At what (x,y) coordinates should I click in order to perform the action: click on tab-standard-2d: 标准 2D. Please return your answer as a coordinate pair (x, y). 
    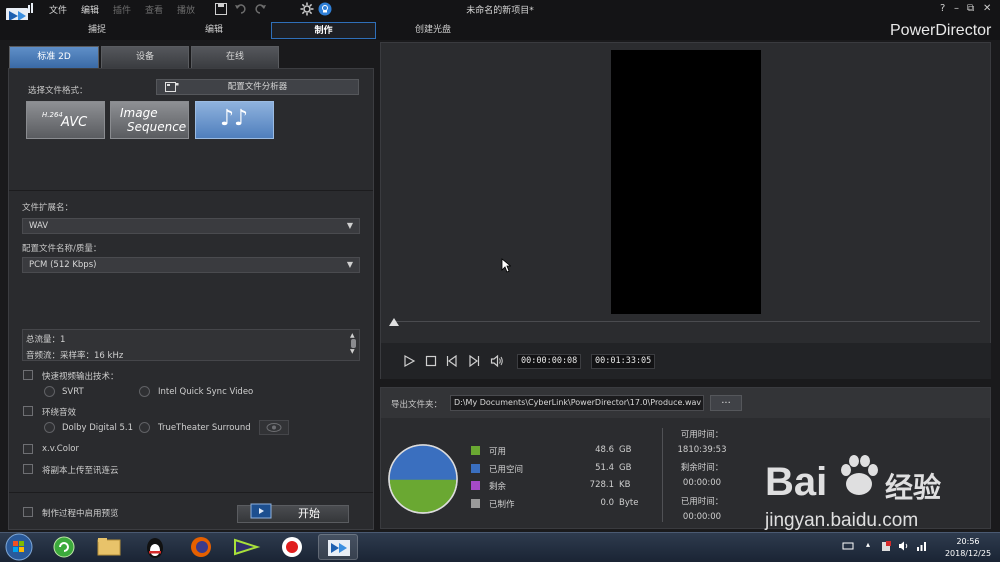
    Looking at the image, I should click on (54, 57).